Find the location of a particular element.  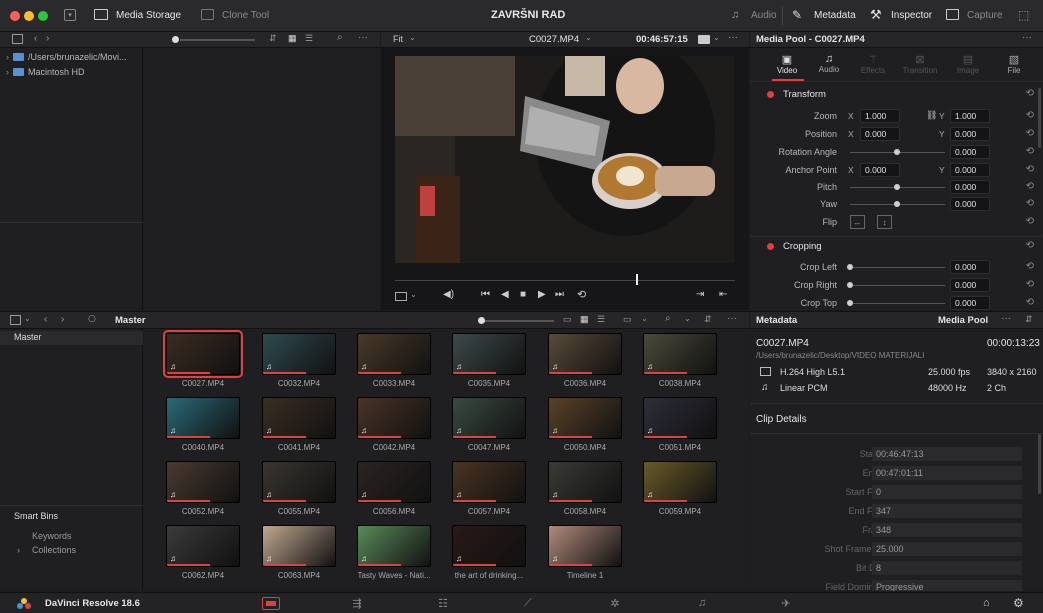

clip-thumbnail: ♫ C0047.MP4 is located at coordinates (489, 425).